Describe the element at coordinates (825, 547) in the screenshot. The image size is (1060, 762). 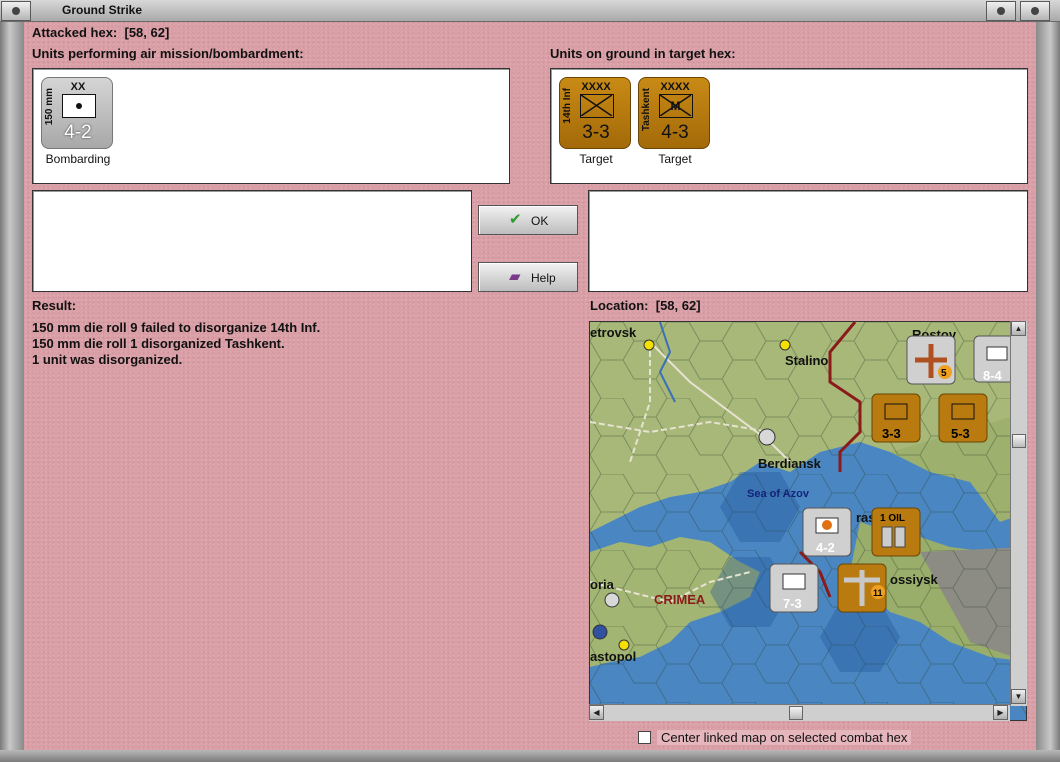
I see `svg-text: 4-2` at that location.